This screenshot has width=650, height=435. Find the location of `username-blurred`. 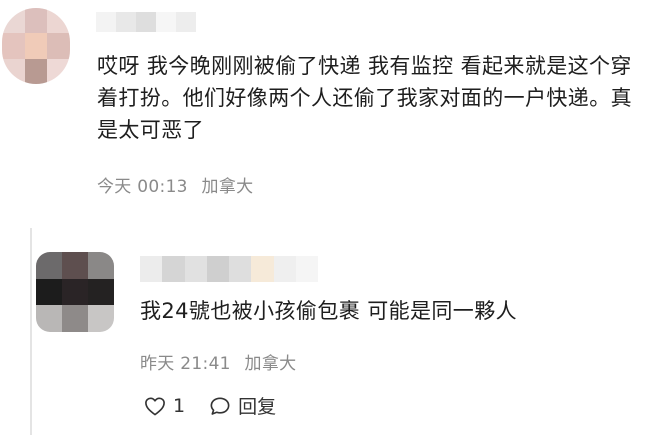

username-blurred is located at coordinates (146, 22).